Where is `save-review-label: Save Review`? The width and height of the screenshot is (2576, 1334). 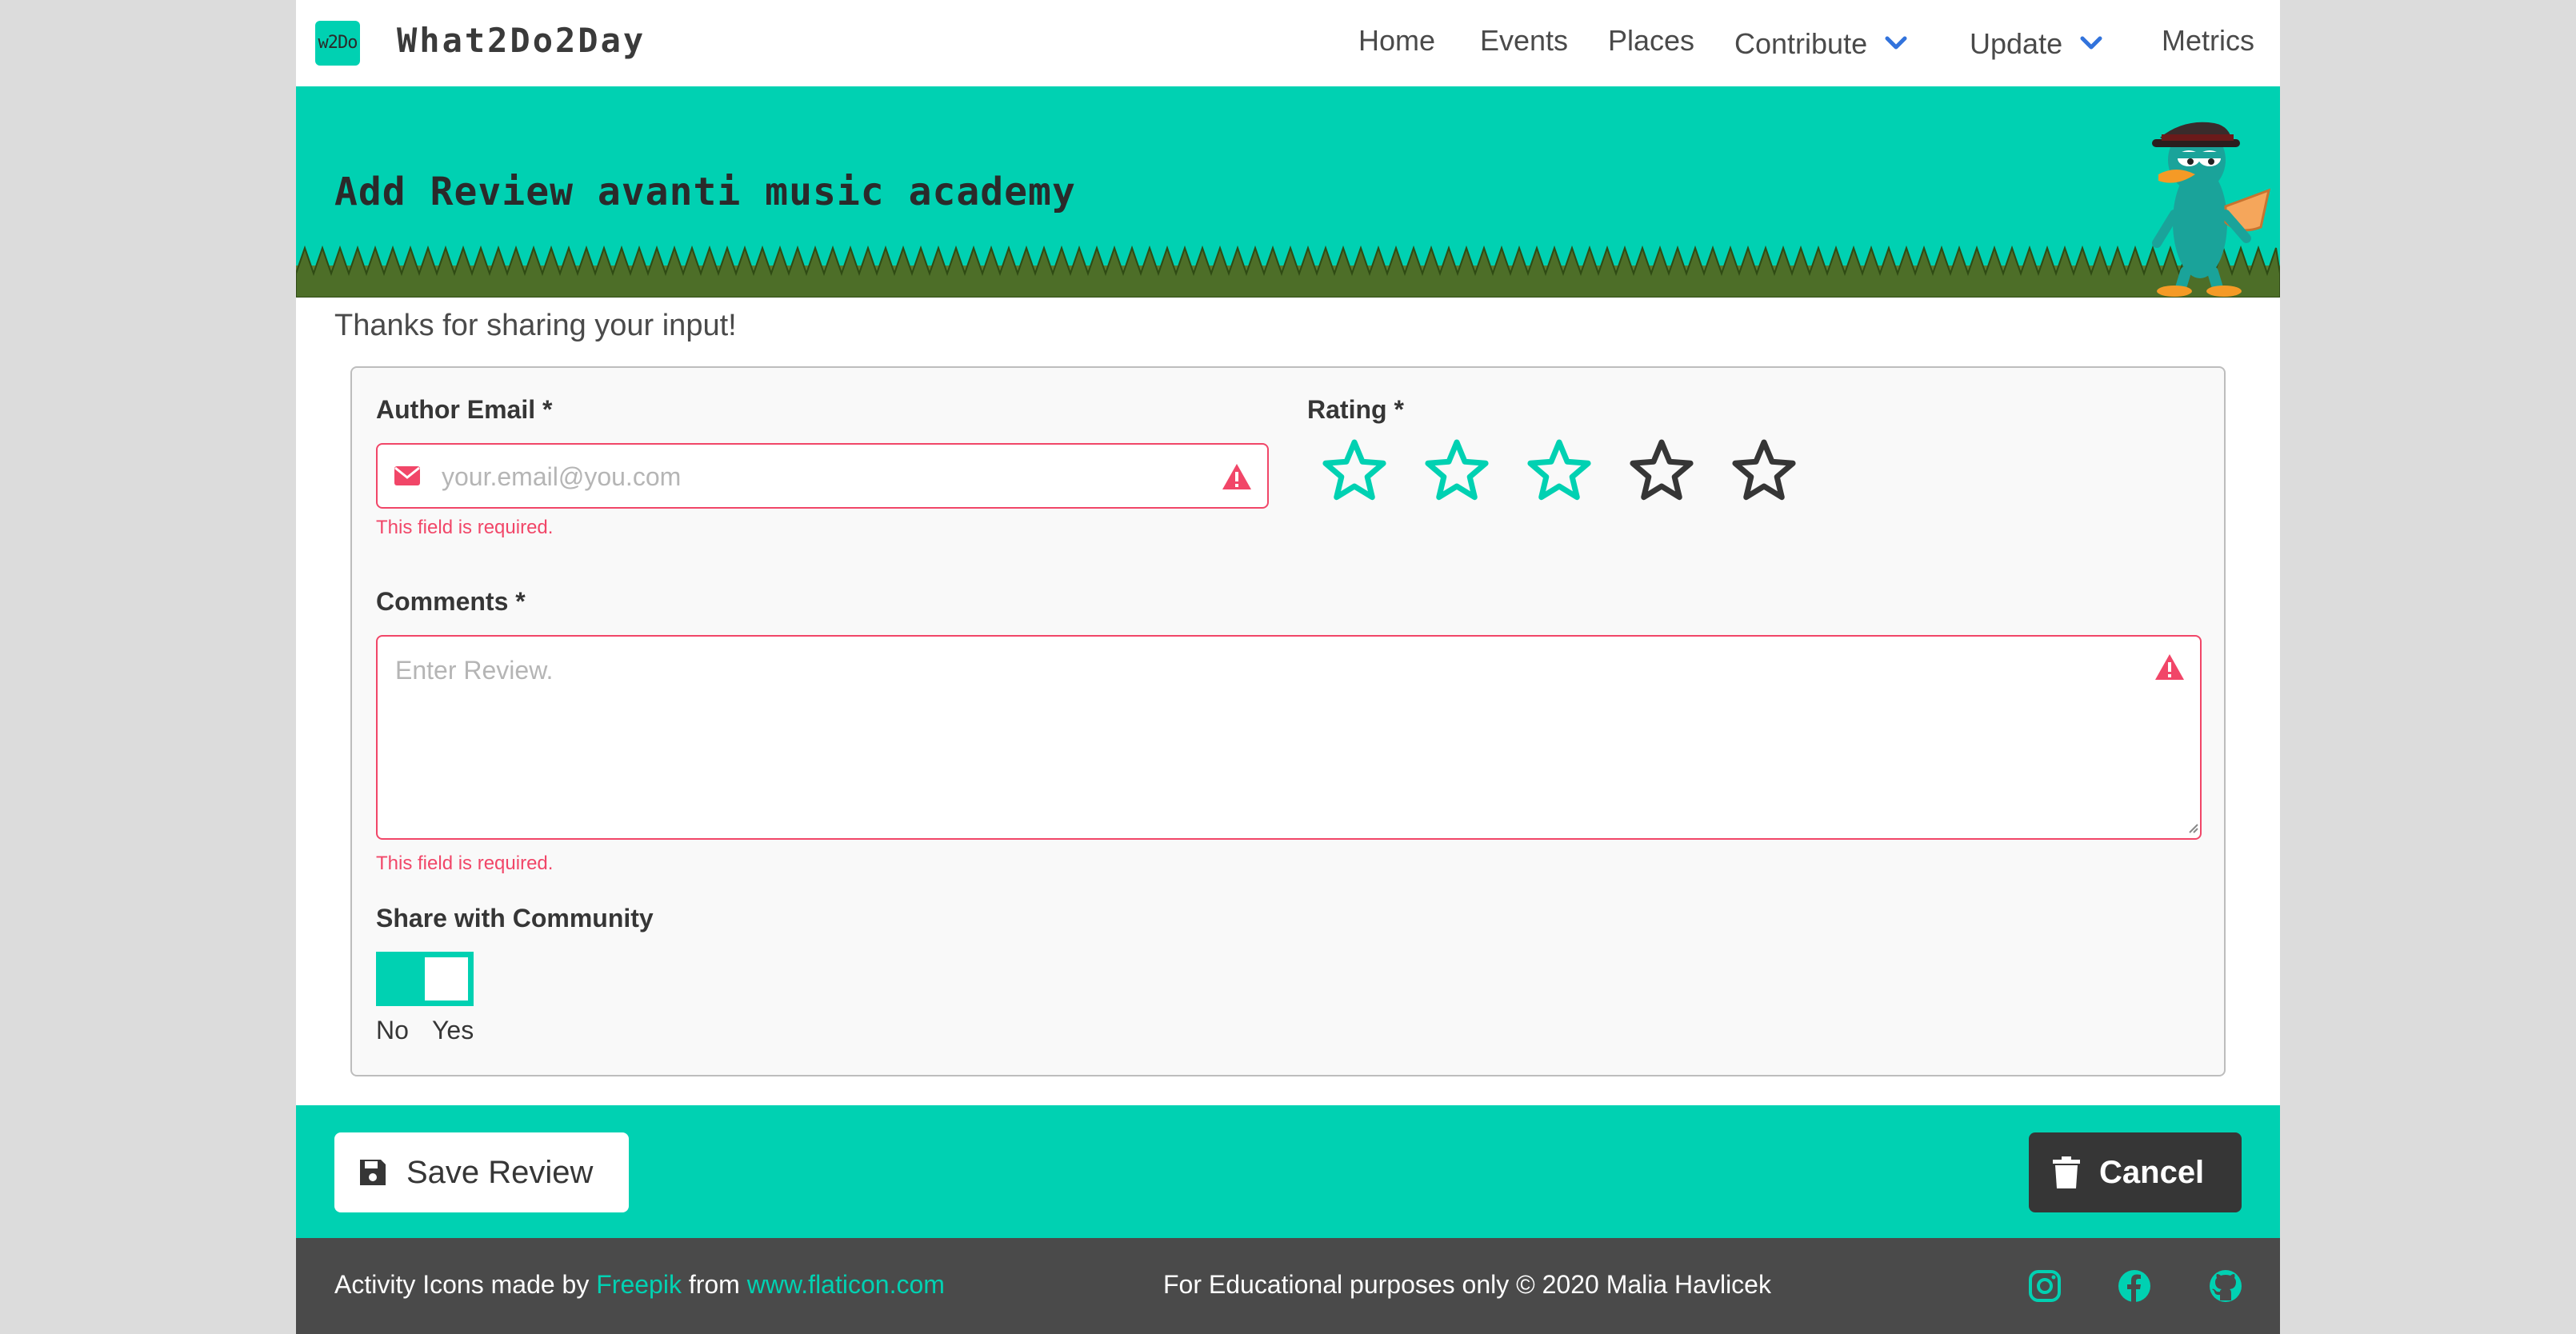
save-review-label: Save Review is located at coordinates (500, 1172).